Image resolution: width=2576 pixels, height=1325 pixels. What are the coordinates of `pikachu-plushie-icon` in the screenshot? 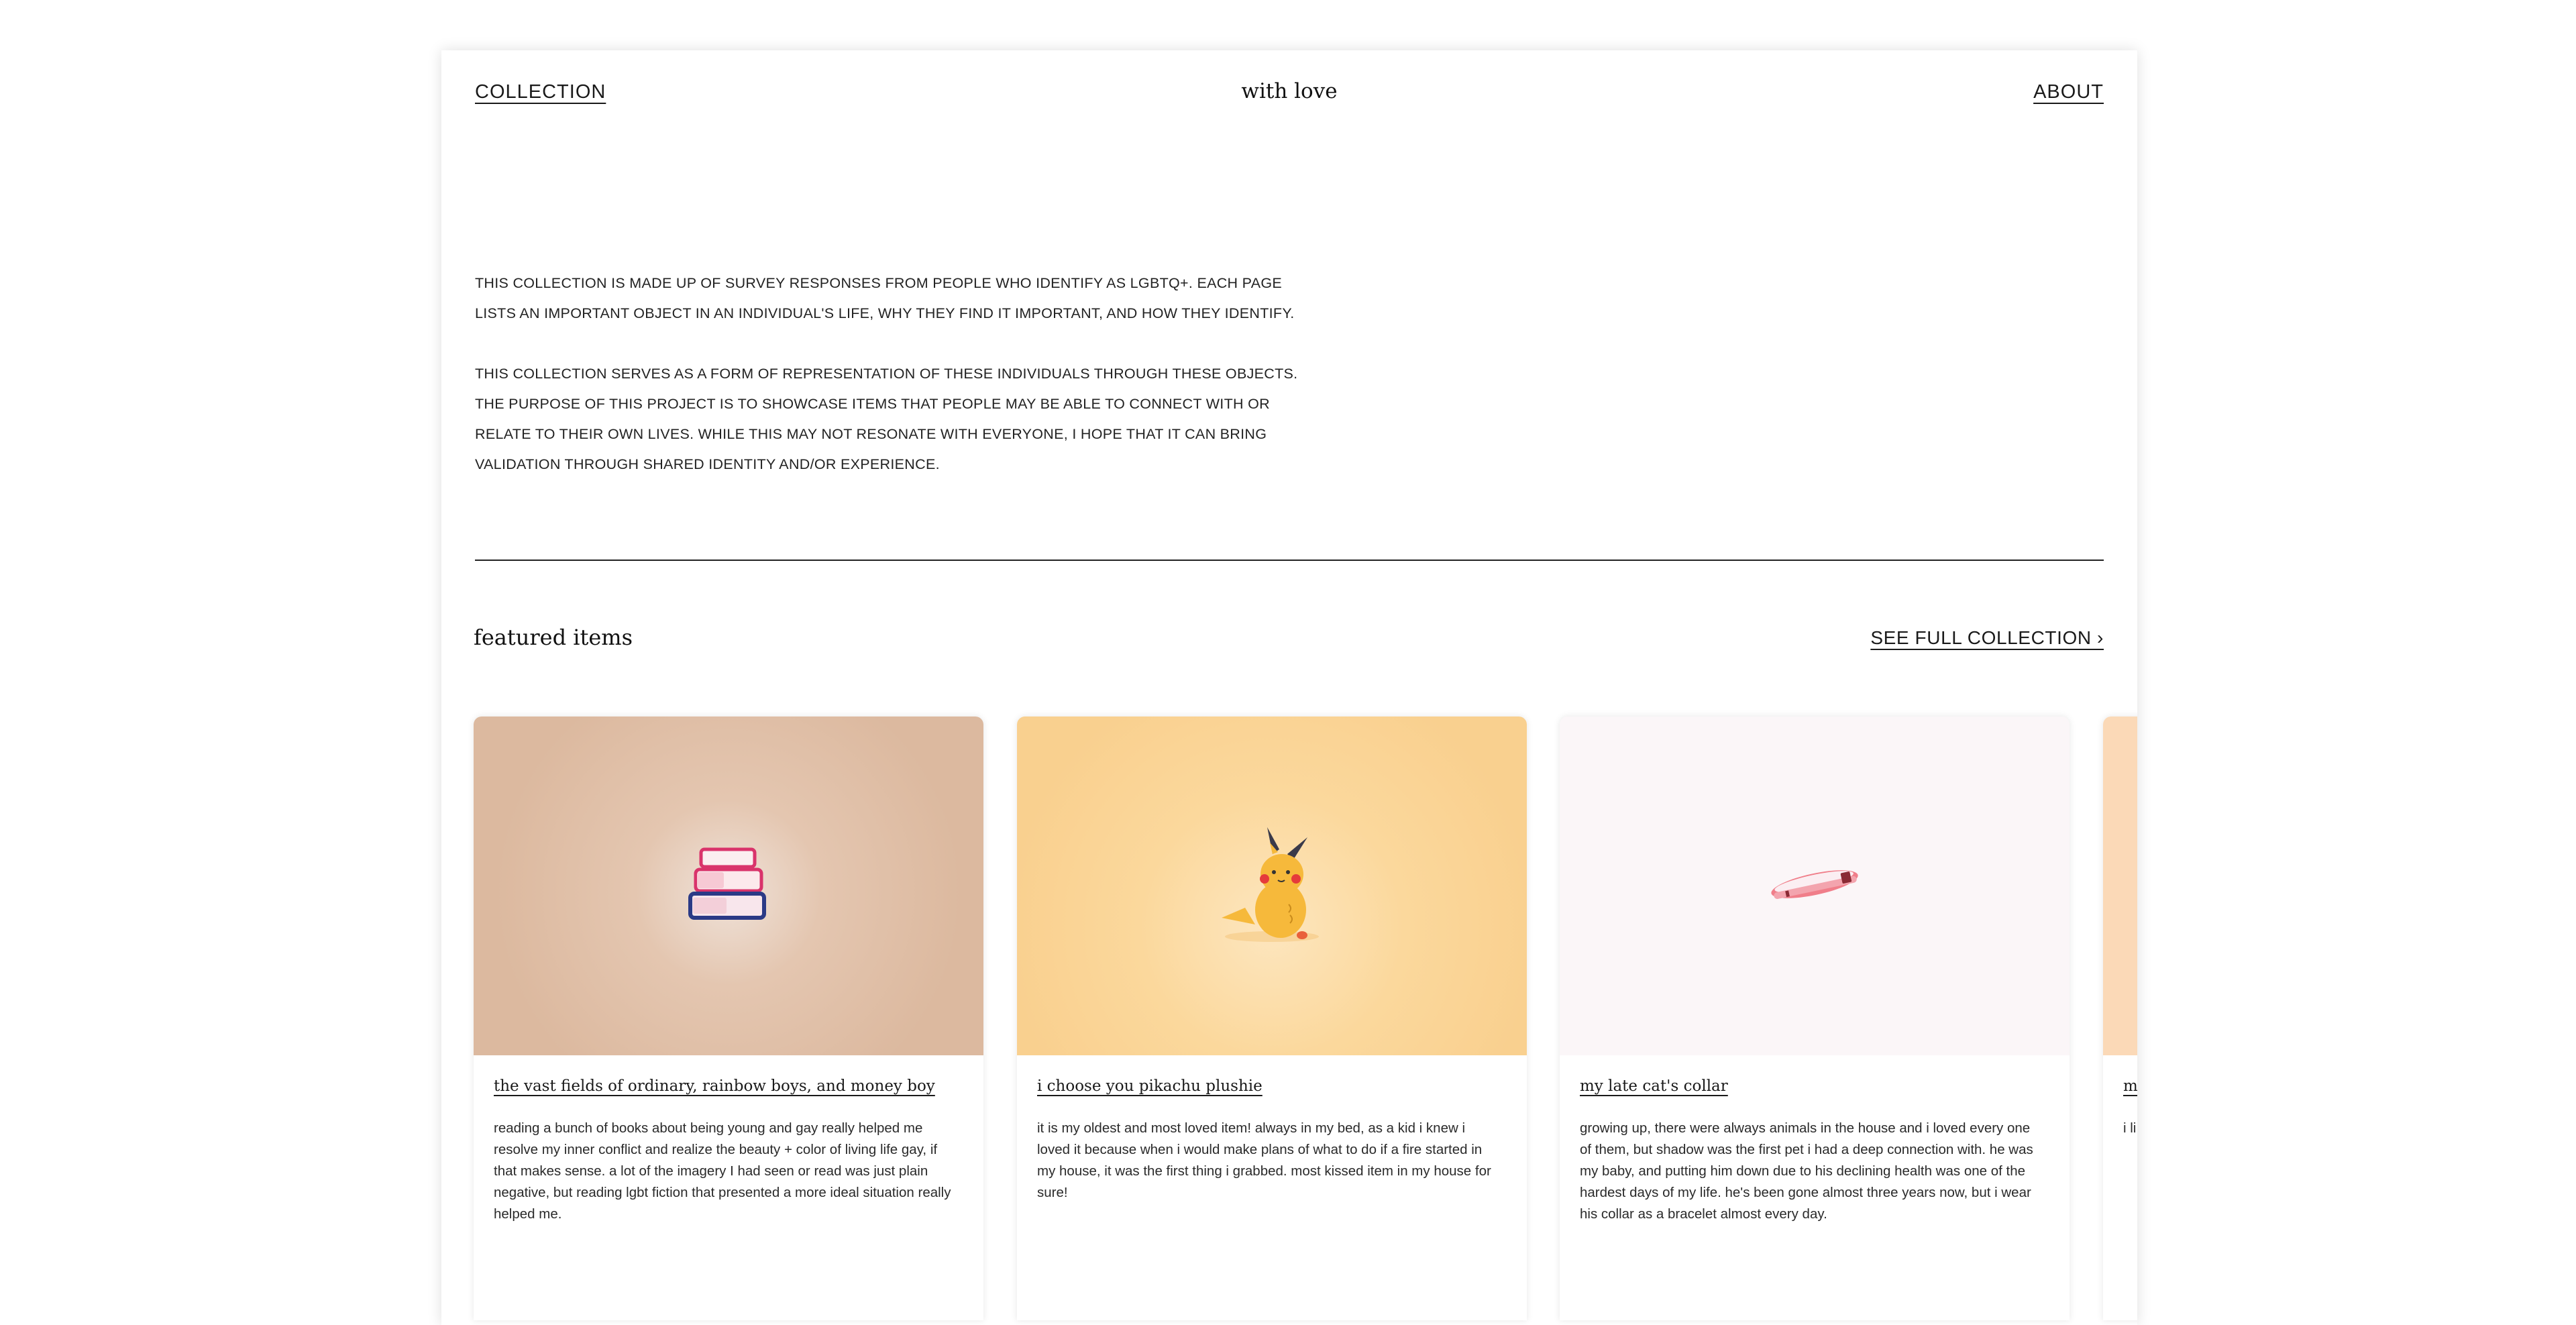 It's located at (1272, 886).